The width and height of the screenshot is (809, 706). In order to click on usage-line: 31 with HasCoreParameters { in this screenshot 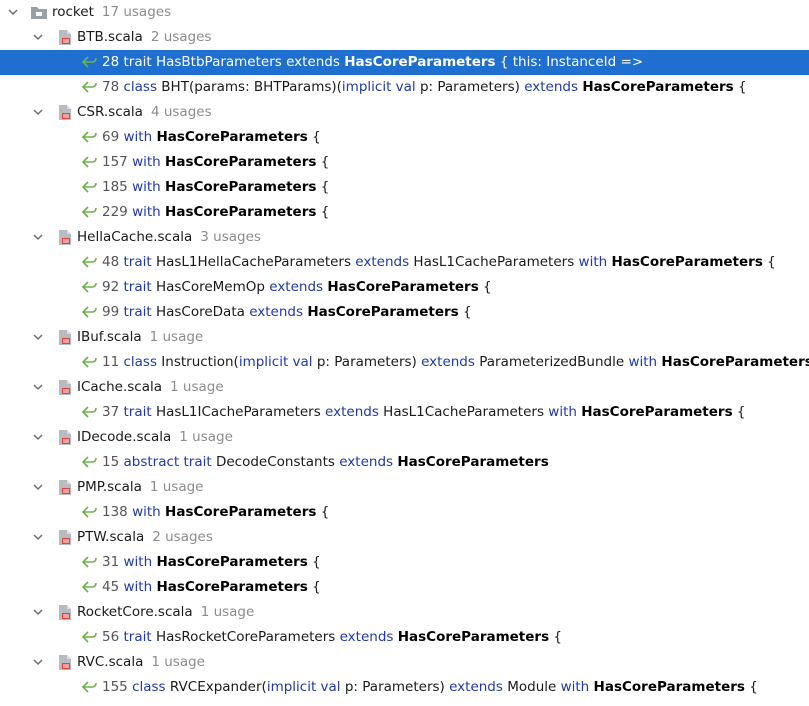, I will do `click(404, 562)`.